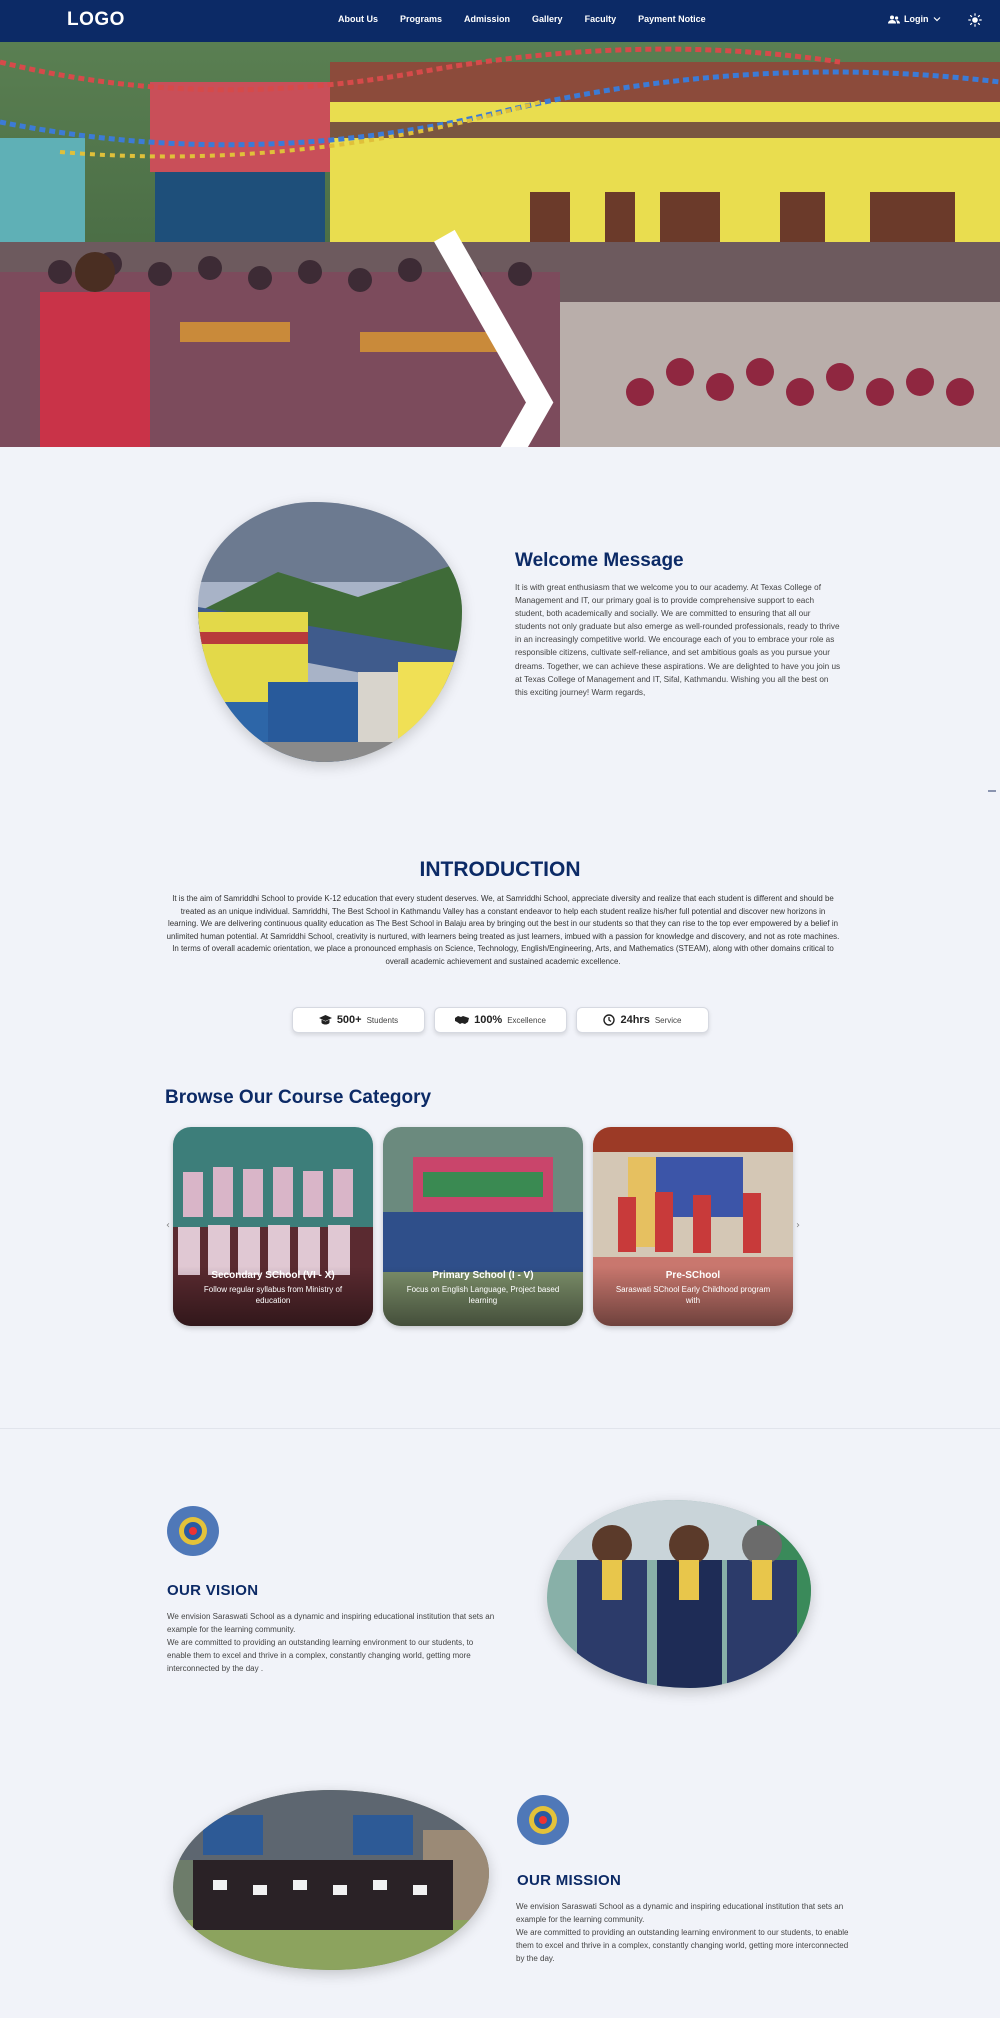 Image resolution: width=1000 pixels, height=2018 pixels. What do you see at coordinates (526, 1020) in the screenshot?
I see `stat-excellence-label: Excellence` at bounding box center [526, 1020].